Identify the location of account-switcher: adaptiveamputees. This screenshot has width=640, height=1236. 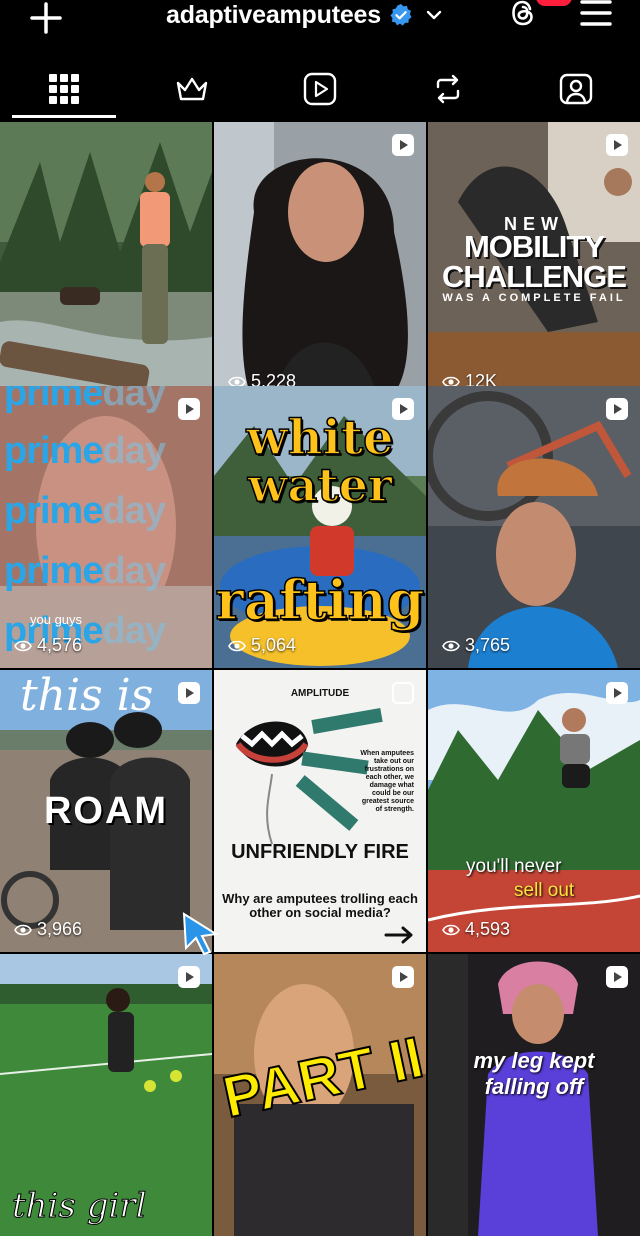
(304, 15).